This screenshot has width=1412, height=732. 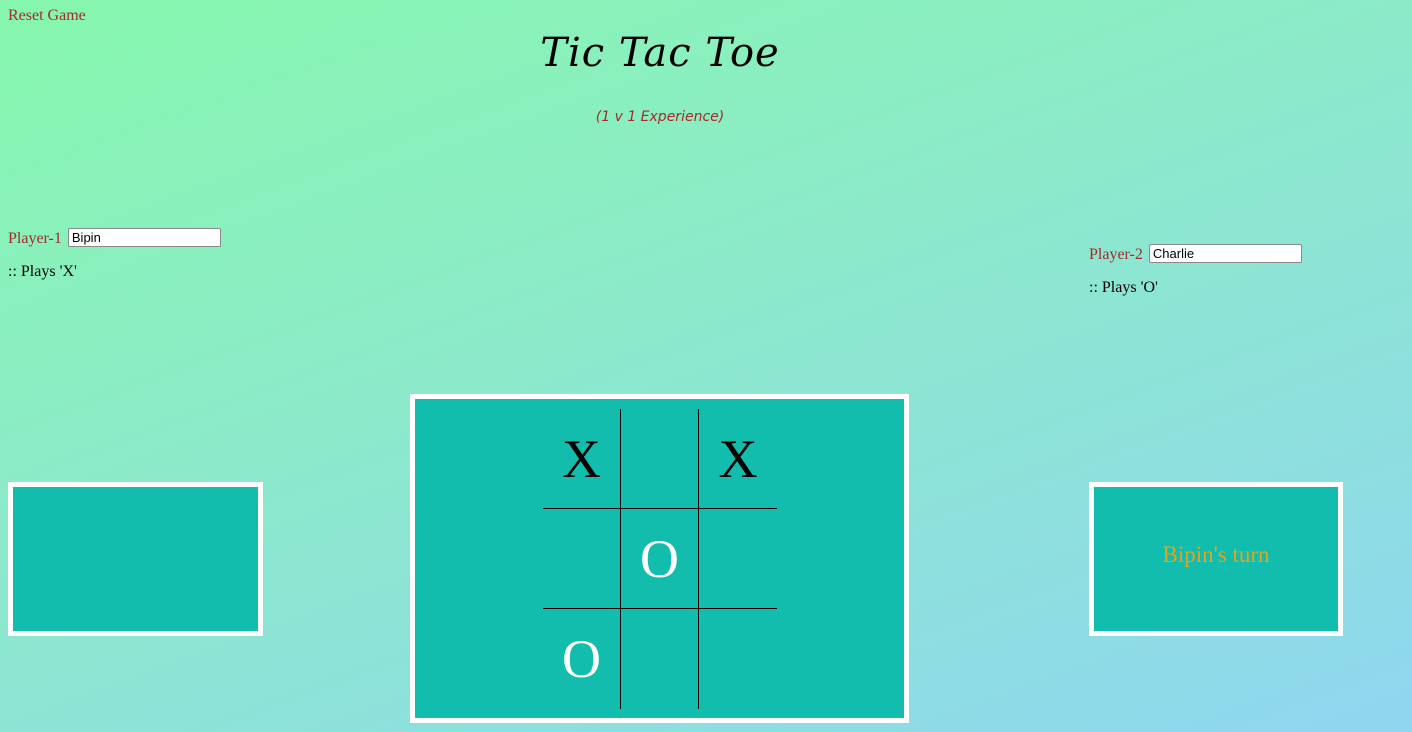 I want to click on reset-game-link: Reset Game, so click(x=47, y=16).